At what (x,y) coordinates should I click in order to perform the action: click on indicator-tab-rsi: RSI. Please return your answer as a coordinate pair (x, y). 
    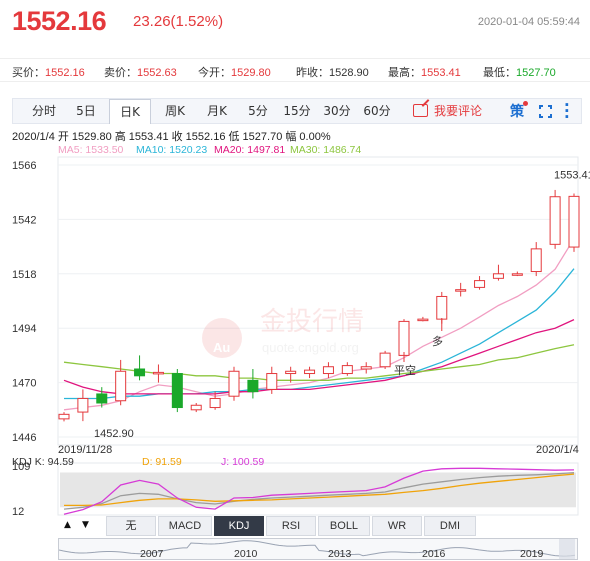
    Looking at the image, I should click on (291, 526).